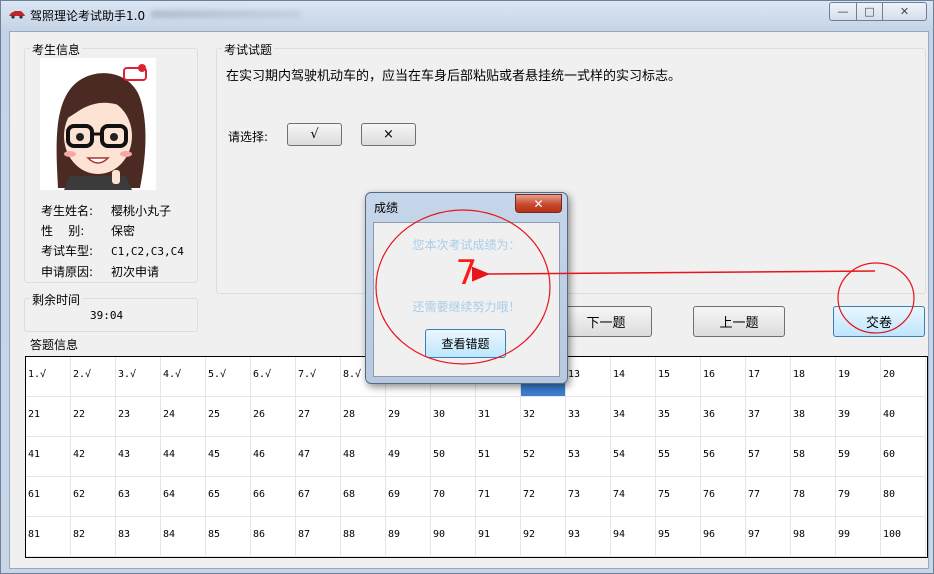 This screenshot has width=934, height=574. I want to click on answer-true-button: √, so click(314, 134).